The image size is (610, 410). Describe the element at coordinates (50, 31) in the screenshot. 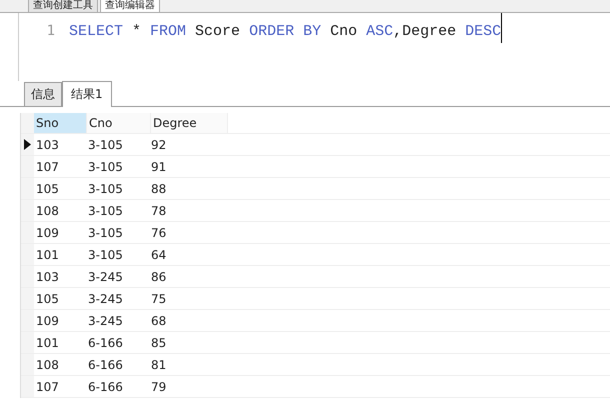

I see `line-number: 1` at that location.